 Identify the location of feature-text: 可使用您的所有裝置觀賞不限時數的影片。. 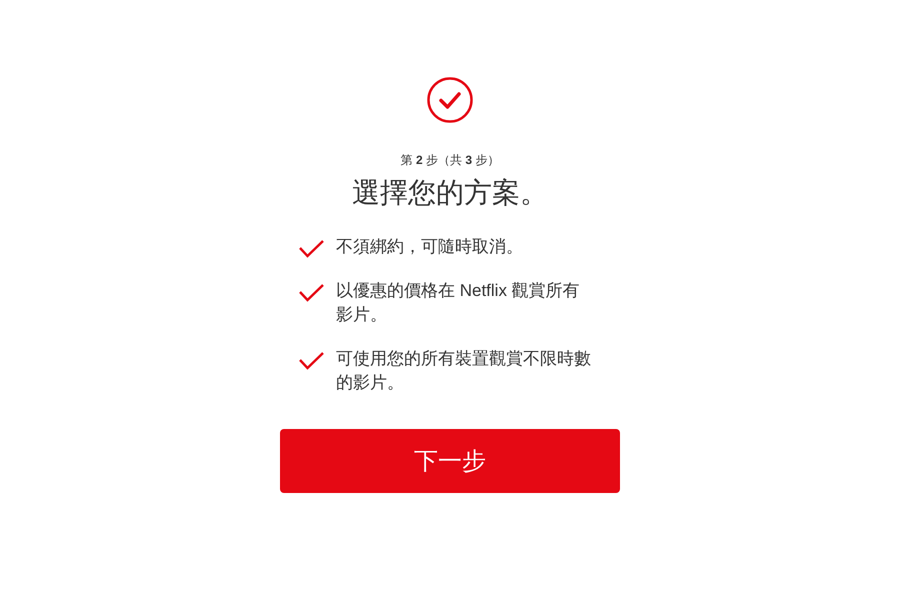
(464, 371).